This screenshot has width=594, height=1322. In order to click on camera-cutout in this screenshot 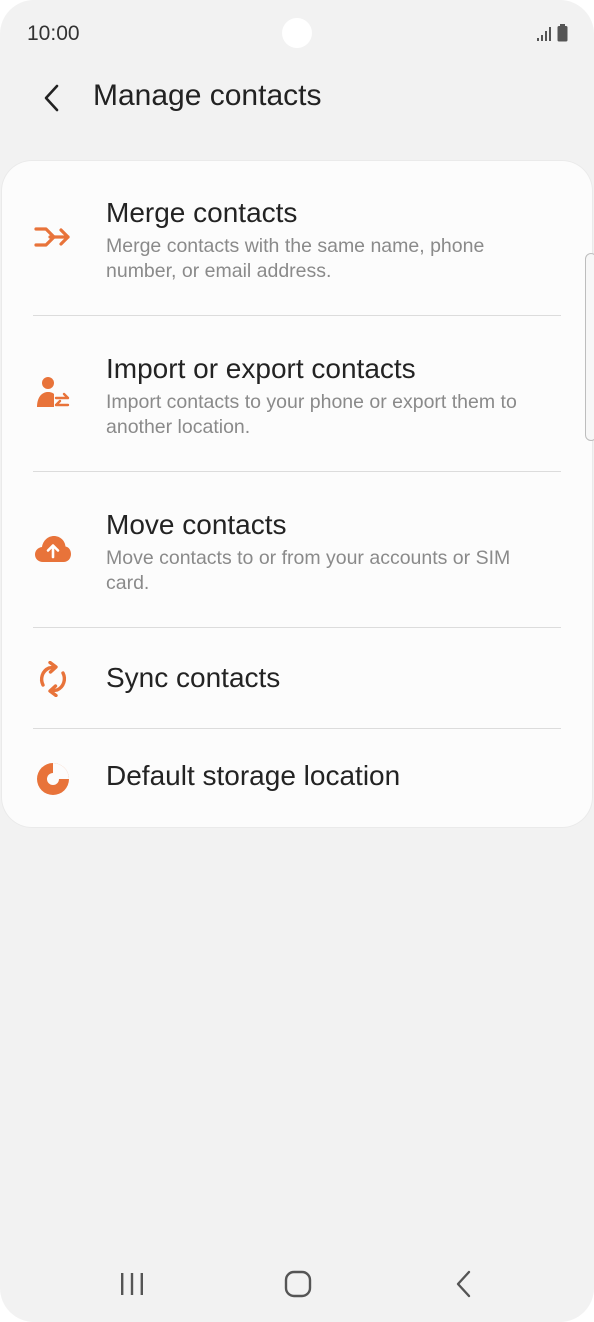, I will do `click(297, 33)`.